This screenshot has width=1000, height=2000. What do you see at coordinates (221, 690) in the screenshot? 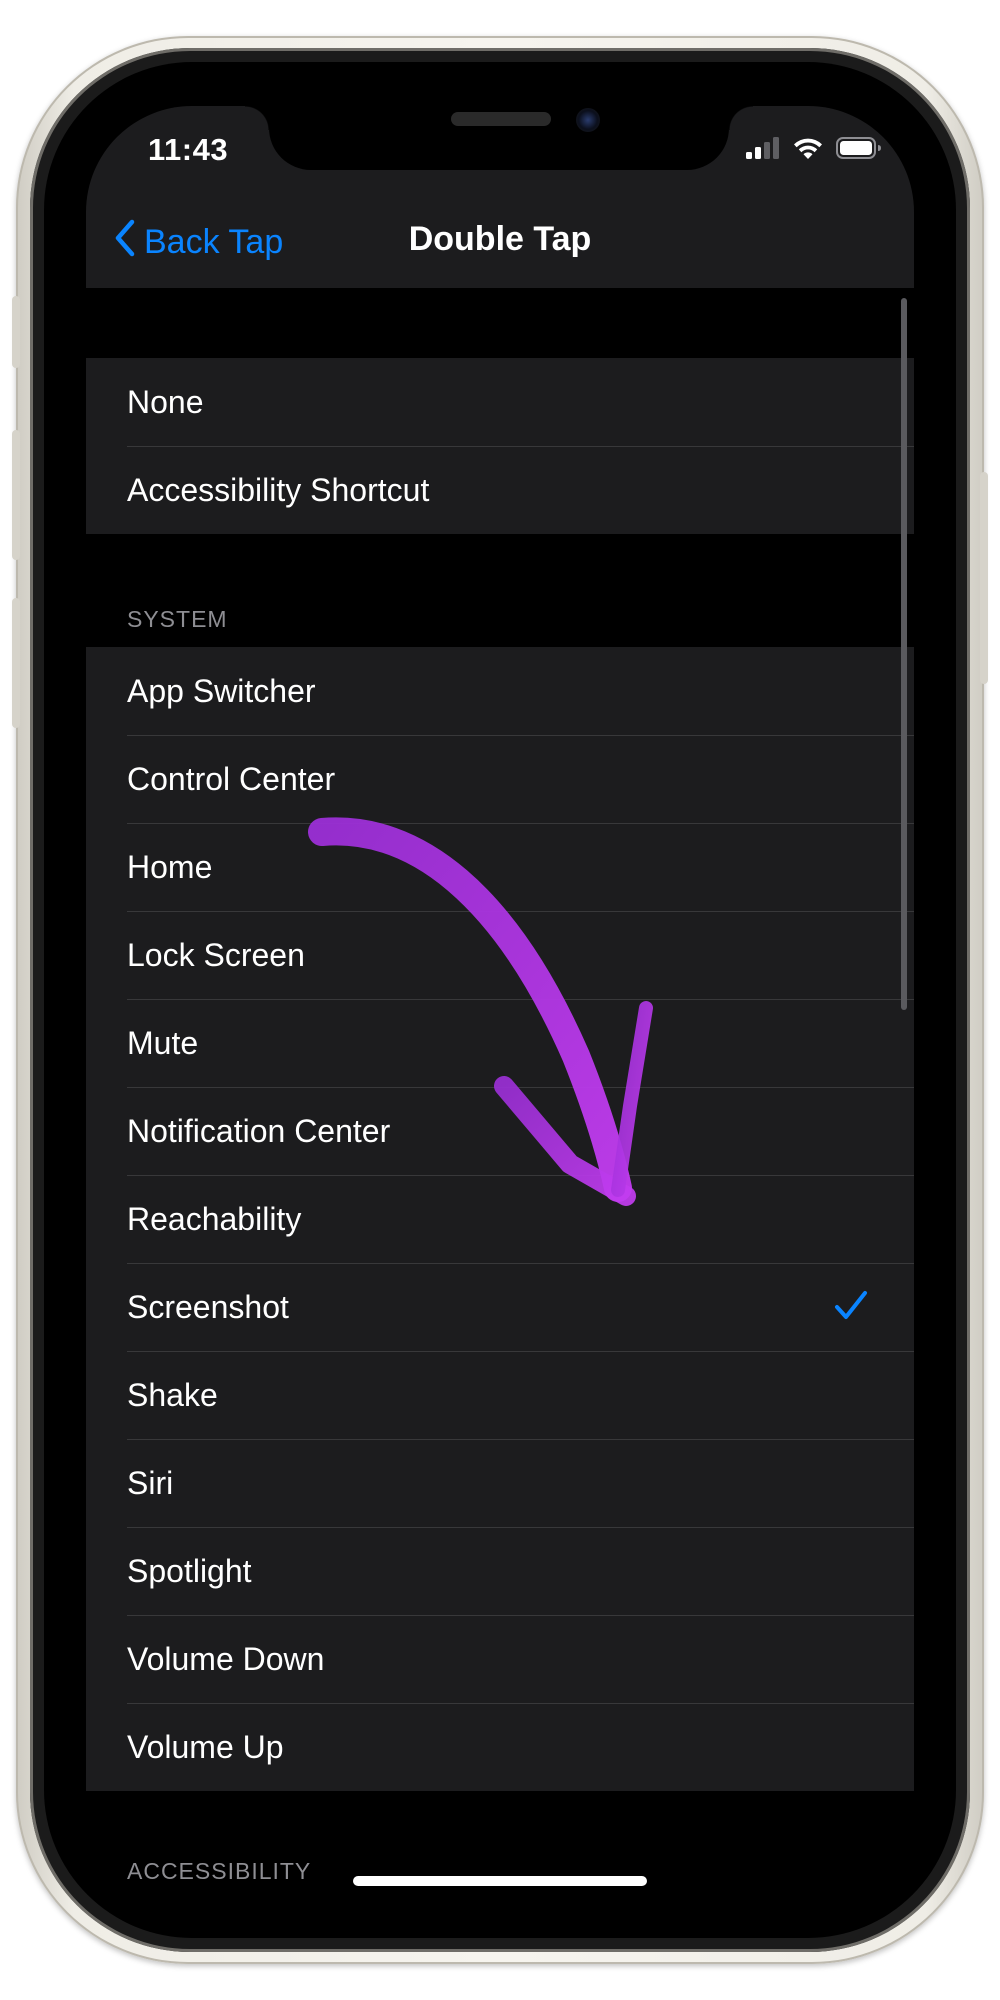
I see `list-item-label: App Switcher` at bounding box center [221, 690].